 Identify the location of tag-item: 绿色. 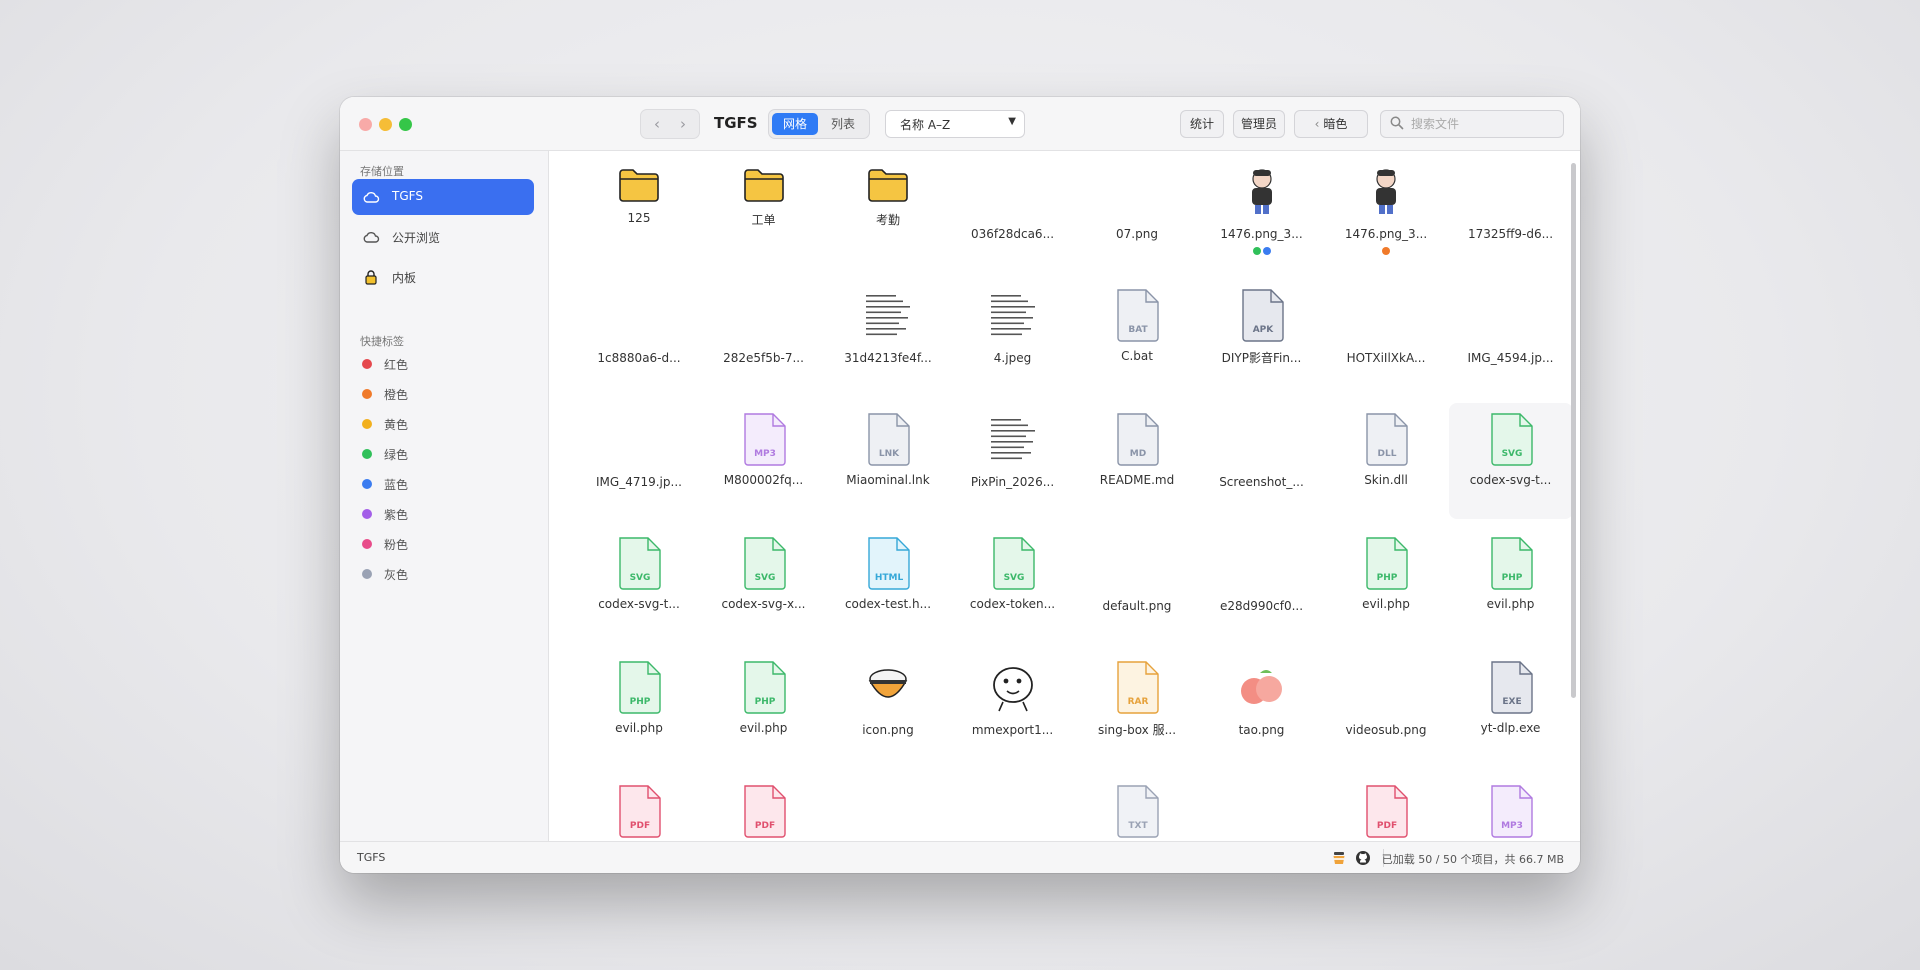
(441, 454).